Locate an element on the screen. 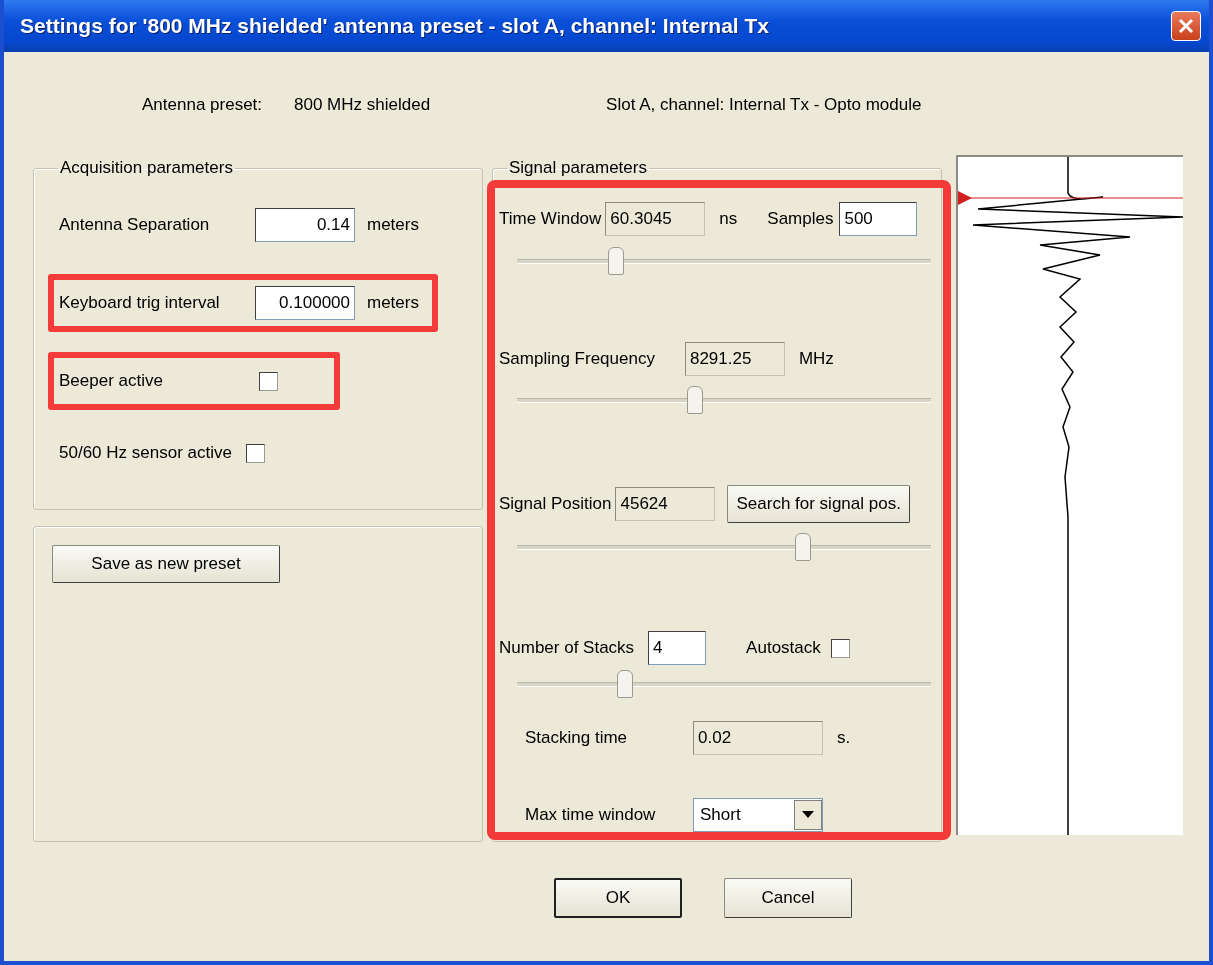 This screenshot has width=1213, height=965. input-field: 8291.25 is located at coordinates (734, 358).